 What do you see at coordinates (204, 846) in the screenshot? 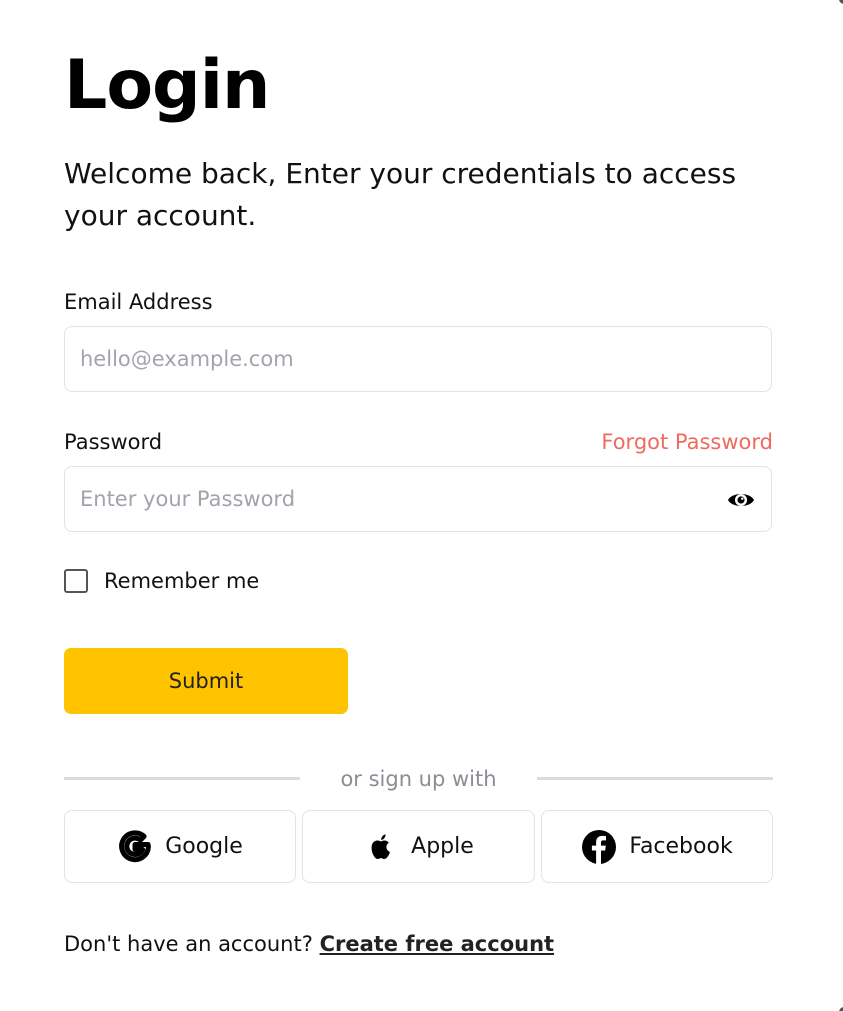
I see `google-label: Google` at bounding box center [204, 846].